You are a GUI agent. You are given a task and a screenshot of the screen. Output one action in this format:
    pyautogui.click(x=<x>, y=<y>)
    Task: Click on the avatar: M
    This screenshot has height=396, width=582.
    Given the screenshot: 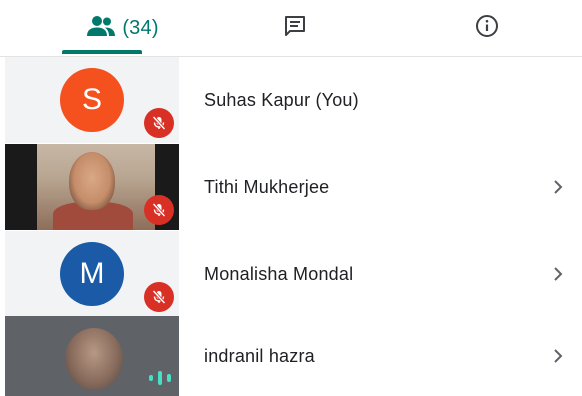 What is the action you would take?
    pyautogui.click(x=92, y=274)
    